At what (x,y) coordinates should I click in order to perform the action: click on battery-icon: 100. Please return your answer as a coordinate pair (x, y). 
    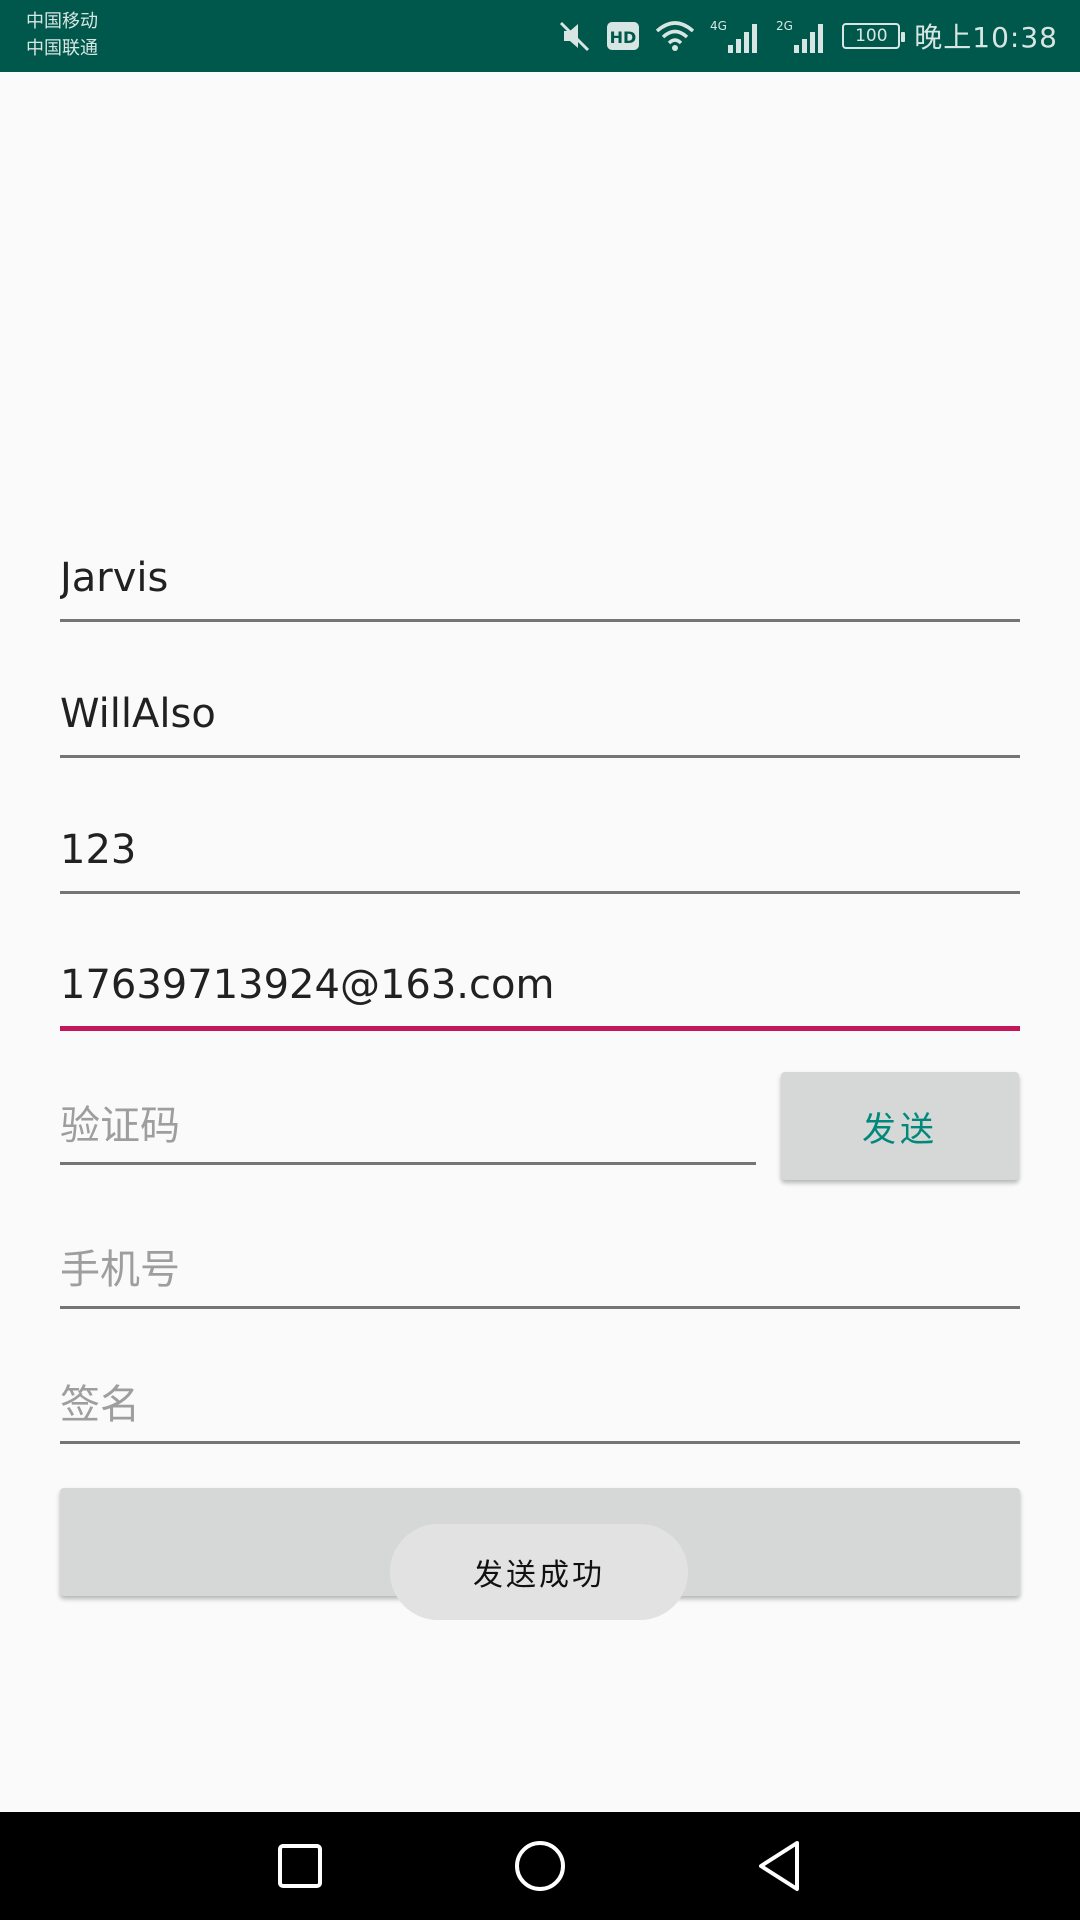
    Looking at the image, I should click on (874, 36).